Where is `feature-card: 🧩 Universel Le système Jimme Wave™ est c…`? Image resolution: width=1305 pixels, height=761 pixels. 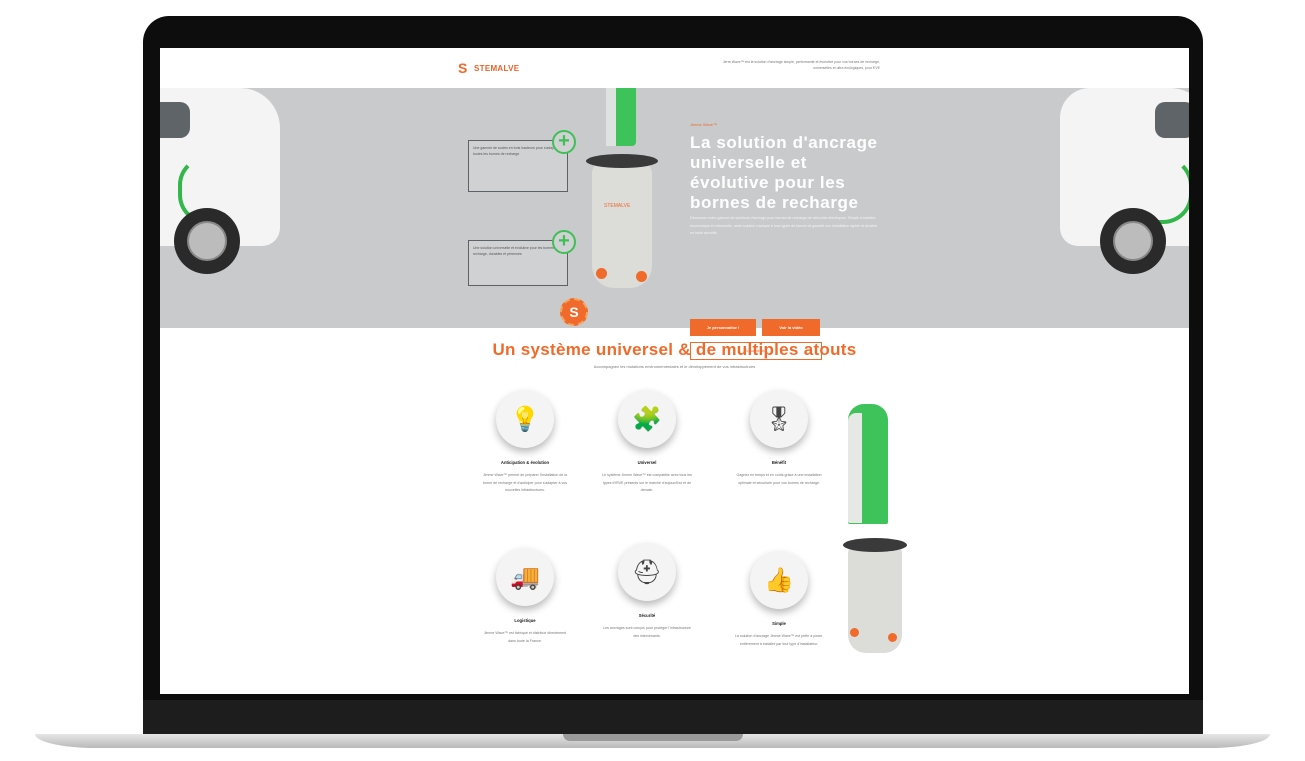 feature-card: 🧩 Universel Le système Jimme Wave™ est c… is located at coordinates (647, 442).